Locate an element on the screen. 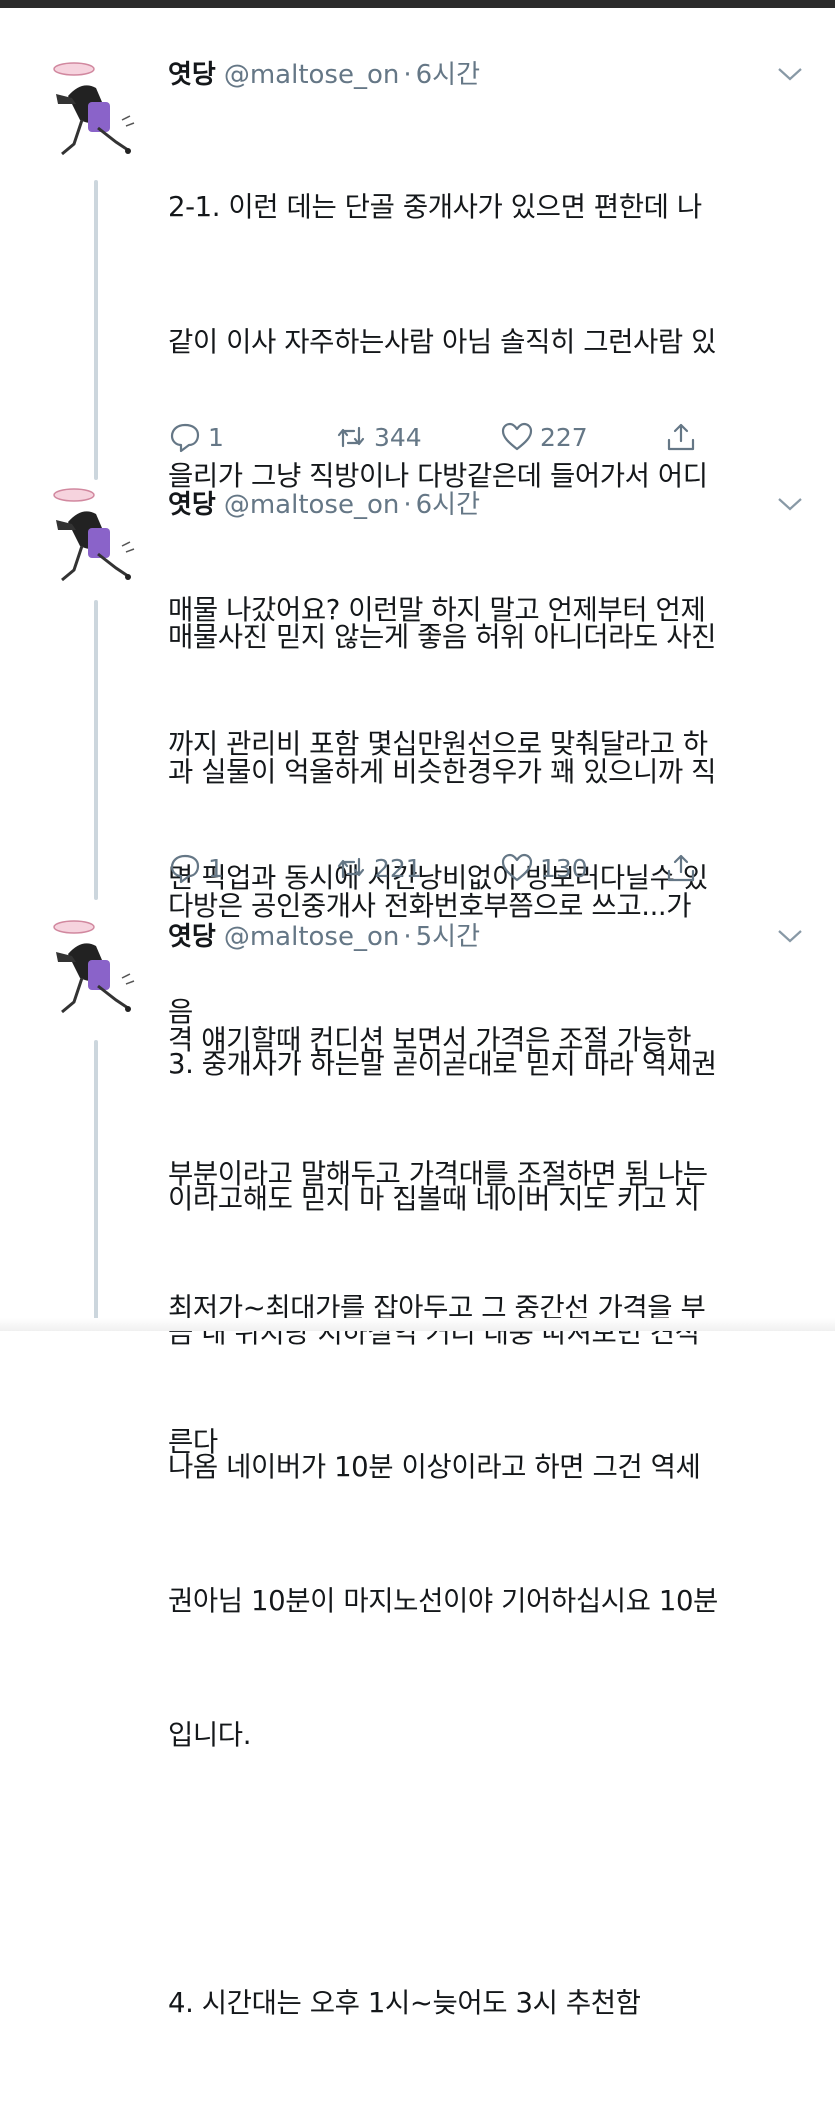 The image size is (835, 2115). like-button: 130 is located at coordinates (544, 868).